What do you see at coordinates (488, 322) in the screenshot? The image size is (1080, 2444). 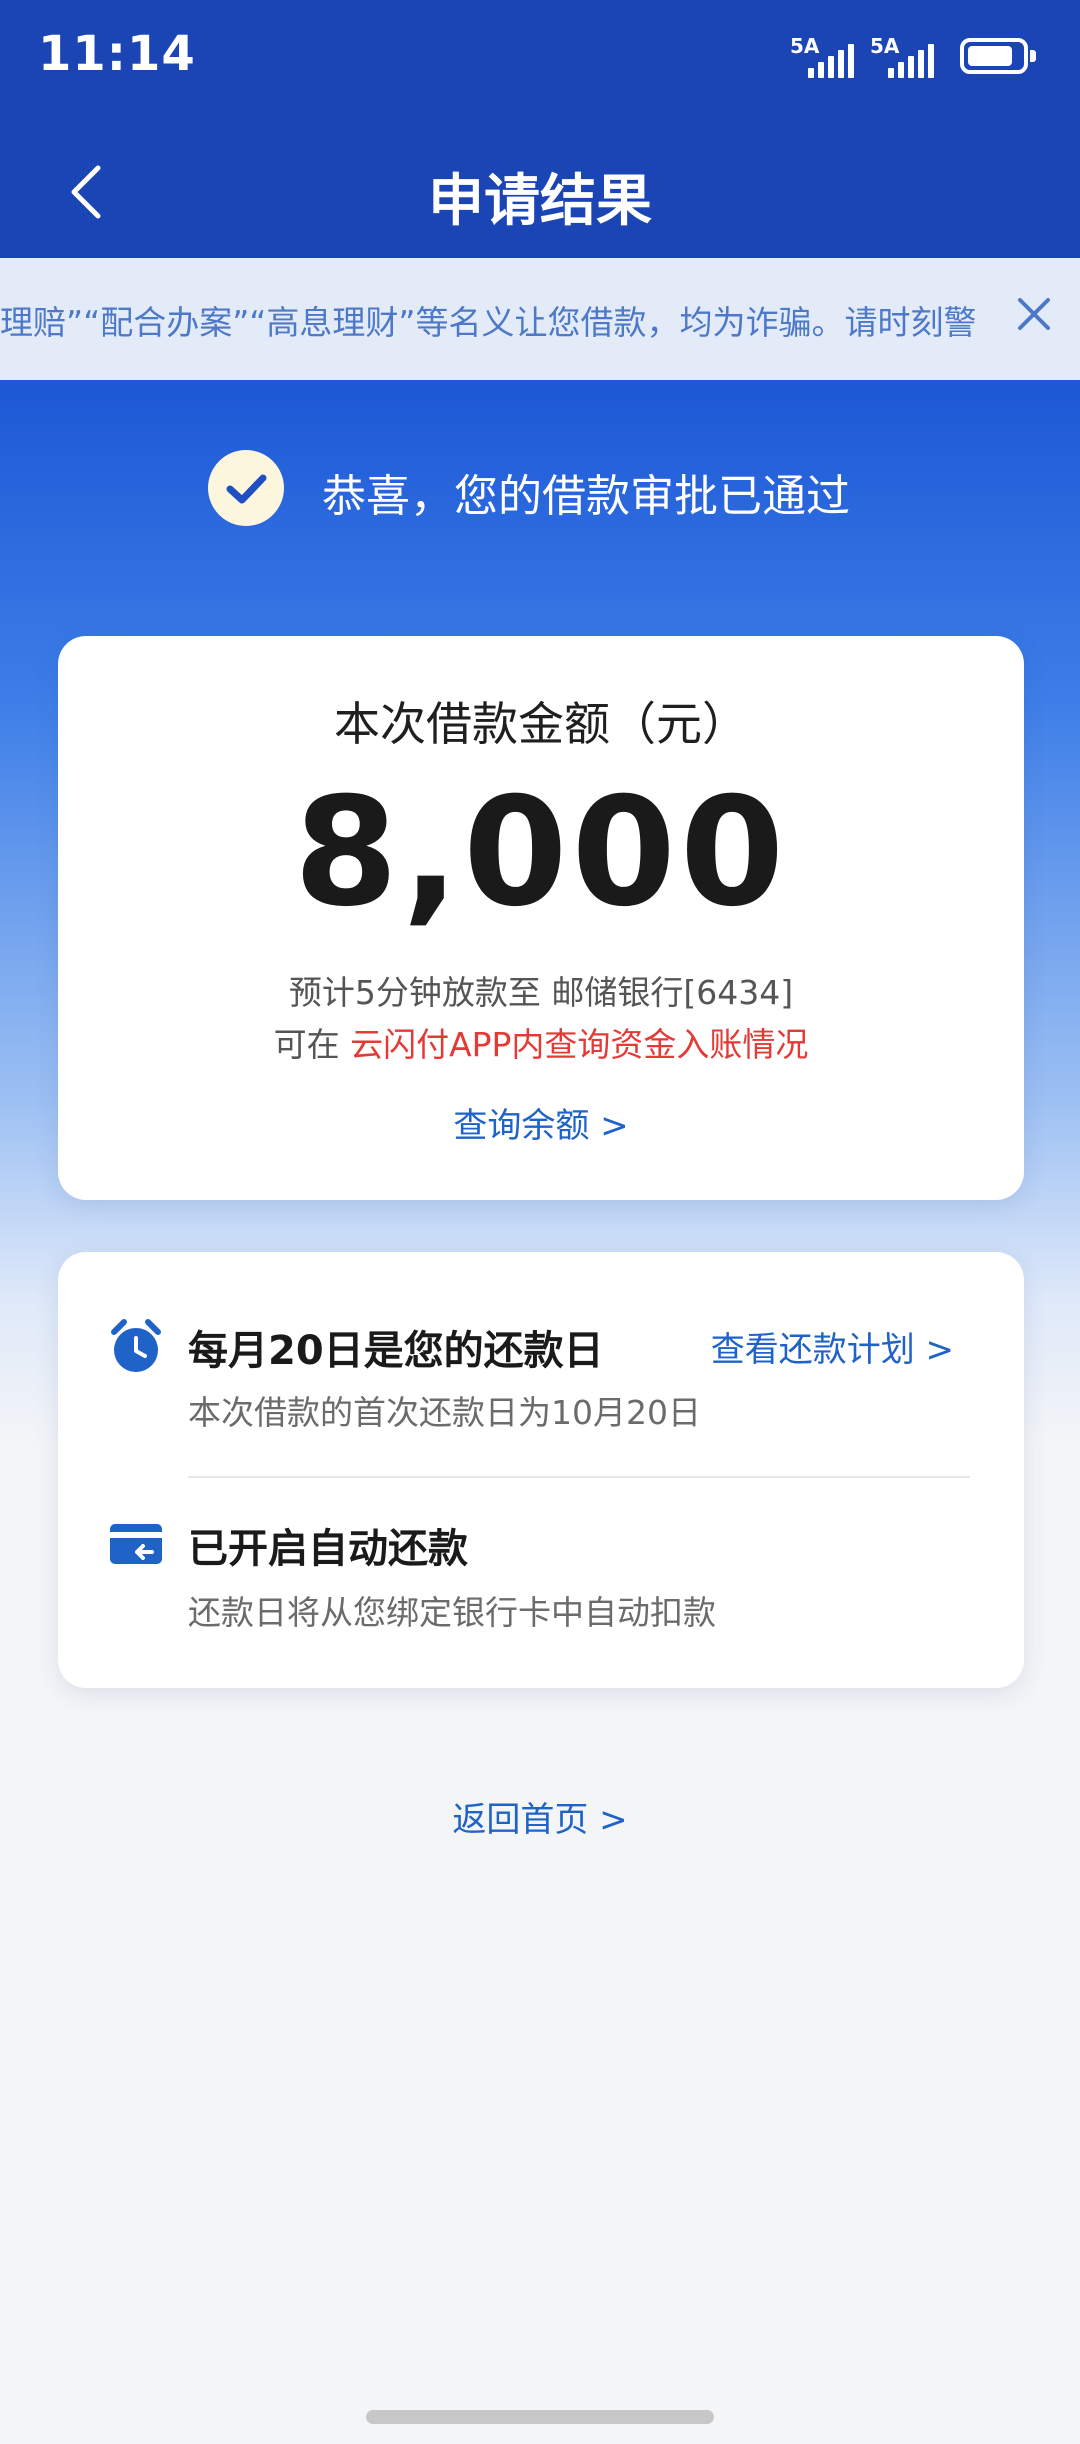 I see `notice-text: 理赔”“配合办案”“高息理财”等名义让您借款，均为诈骗。请时刻警` at bounding box center [488, 322].